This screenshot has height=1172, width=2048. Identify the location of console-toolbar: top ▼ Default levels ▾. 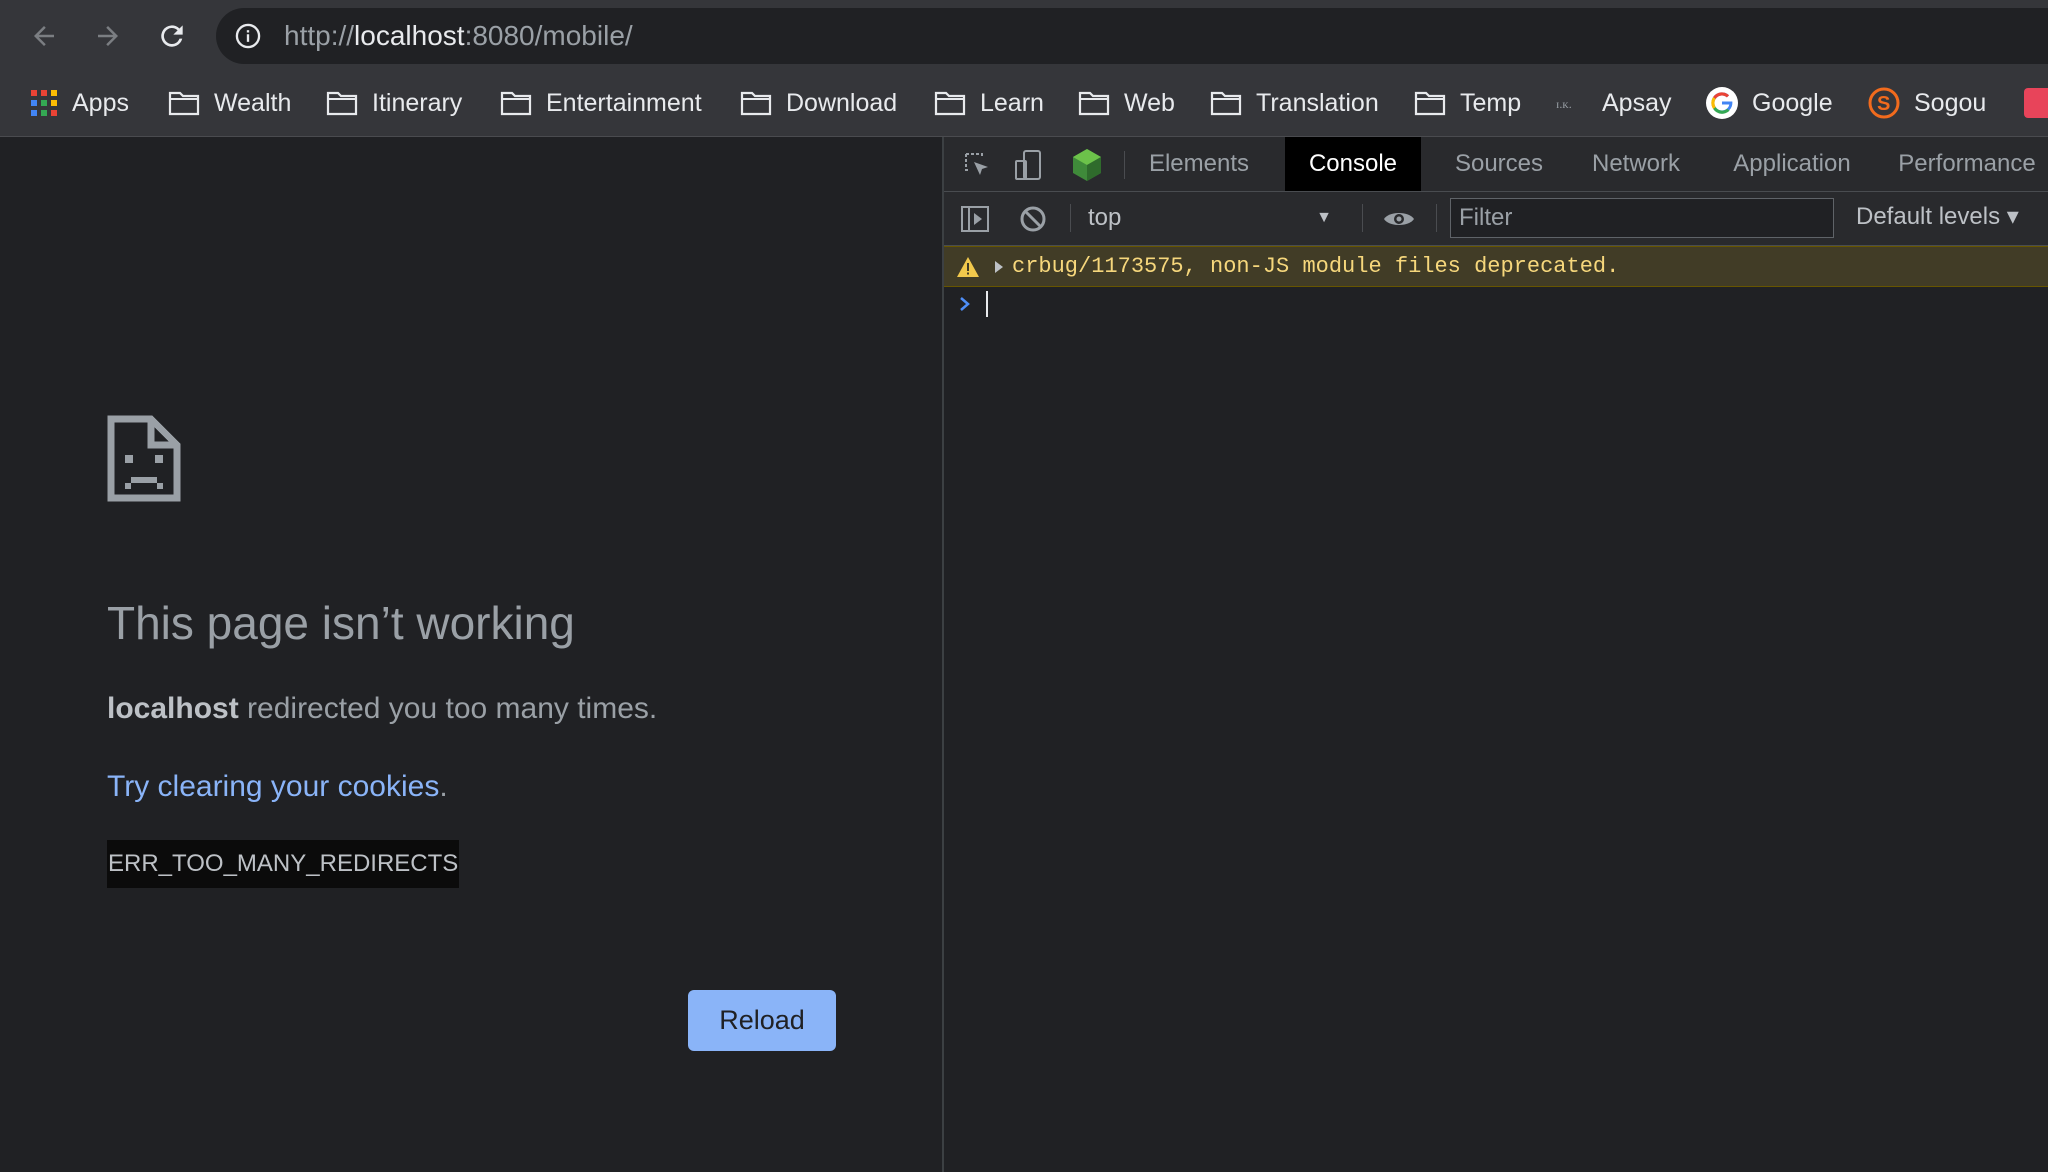
(1496, 219).